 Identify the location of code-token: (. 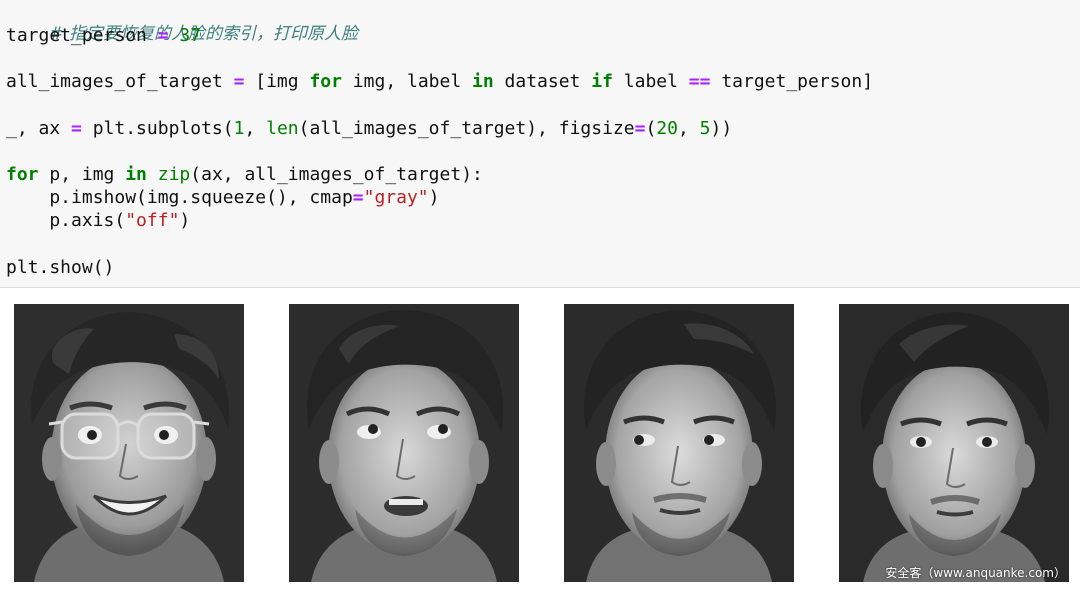
(651, 128).